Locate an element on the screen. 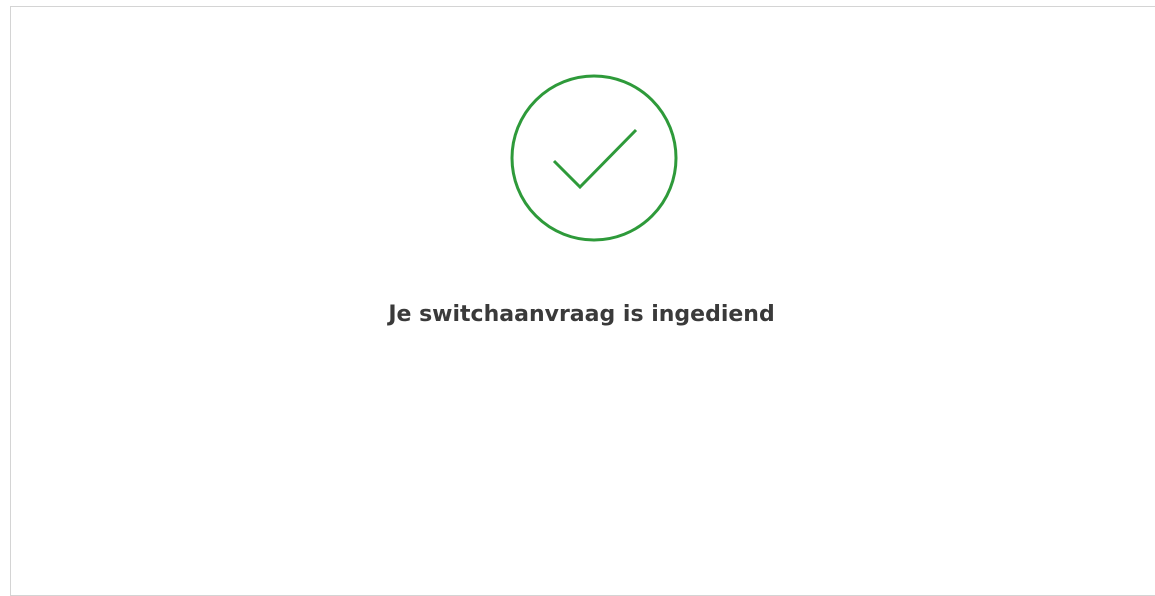 This screenshot has width=1155, height=596. confirmation-message: Je switchaanvraag is ingediend is located at coordinates (581, 314).